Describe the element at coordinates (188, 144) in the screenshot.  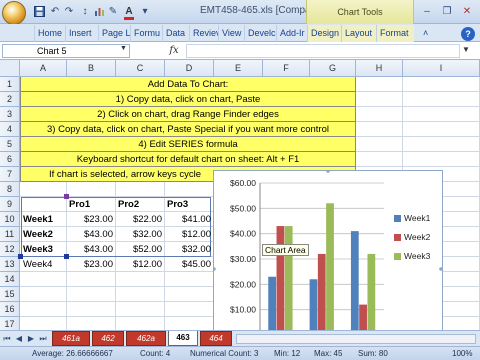
I see `note-row: 4) Edit SERIES formula` at that location.